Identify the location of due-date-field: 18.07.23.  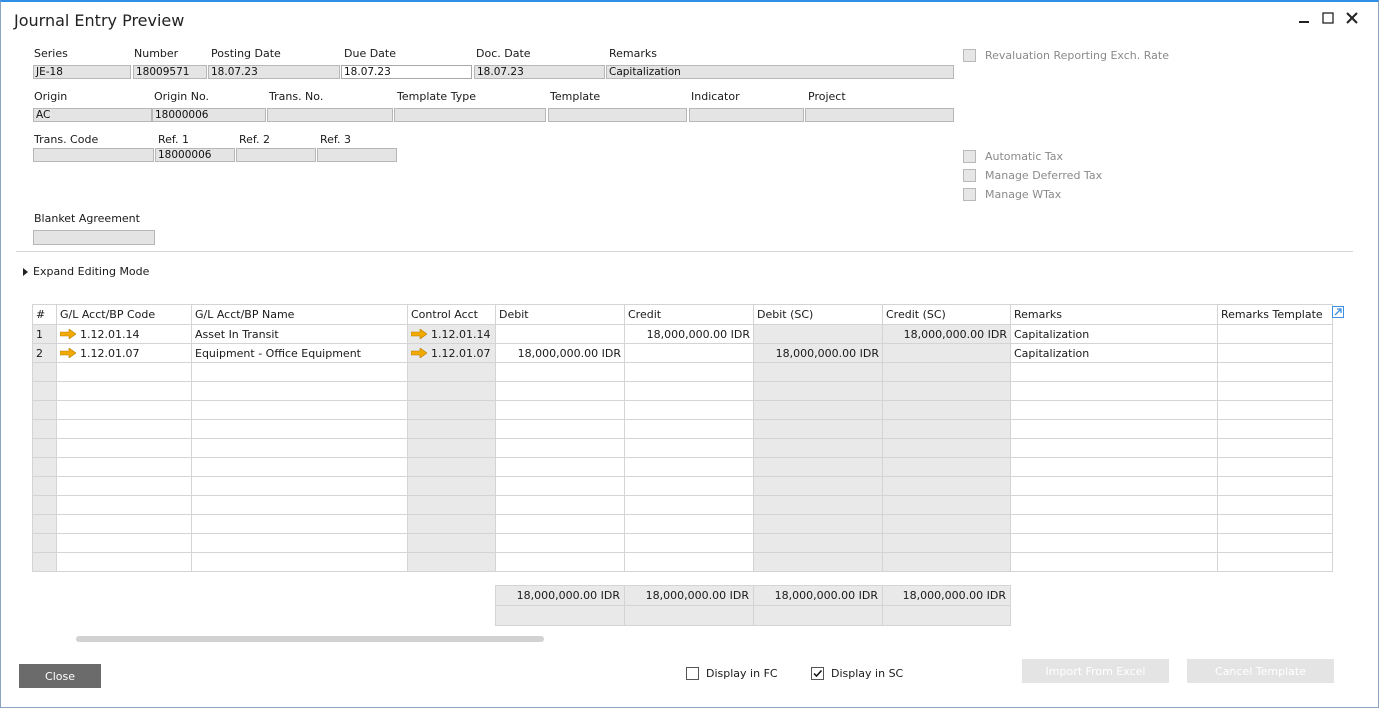
(406, 72).